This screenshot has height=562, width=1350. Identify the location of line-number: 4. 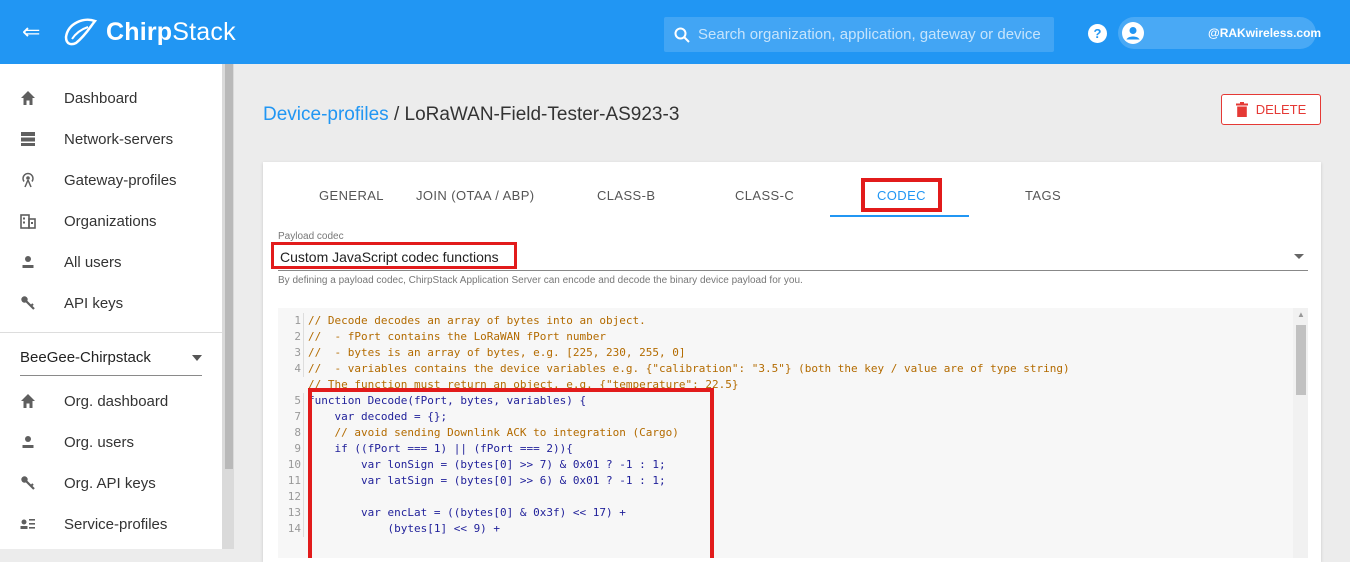
(291, 369).